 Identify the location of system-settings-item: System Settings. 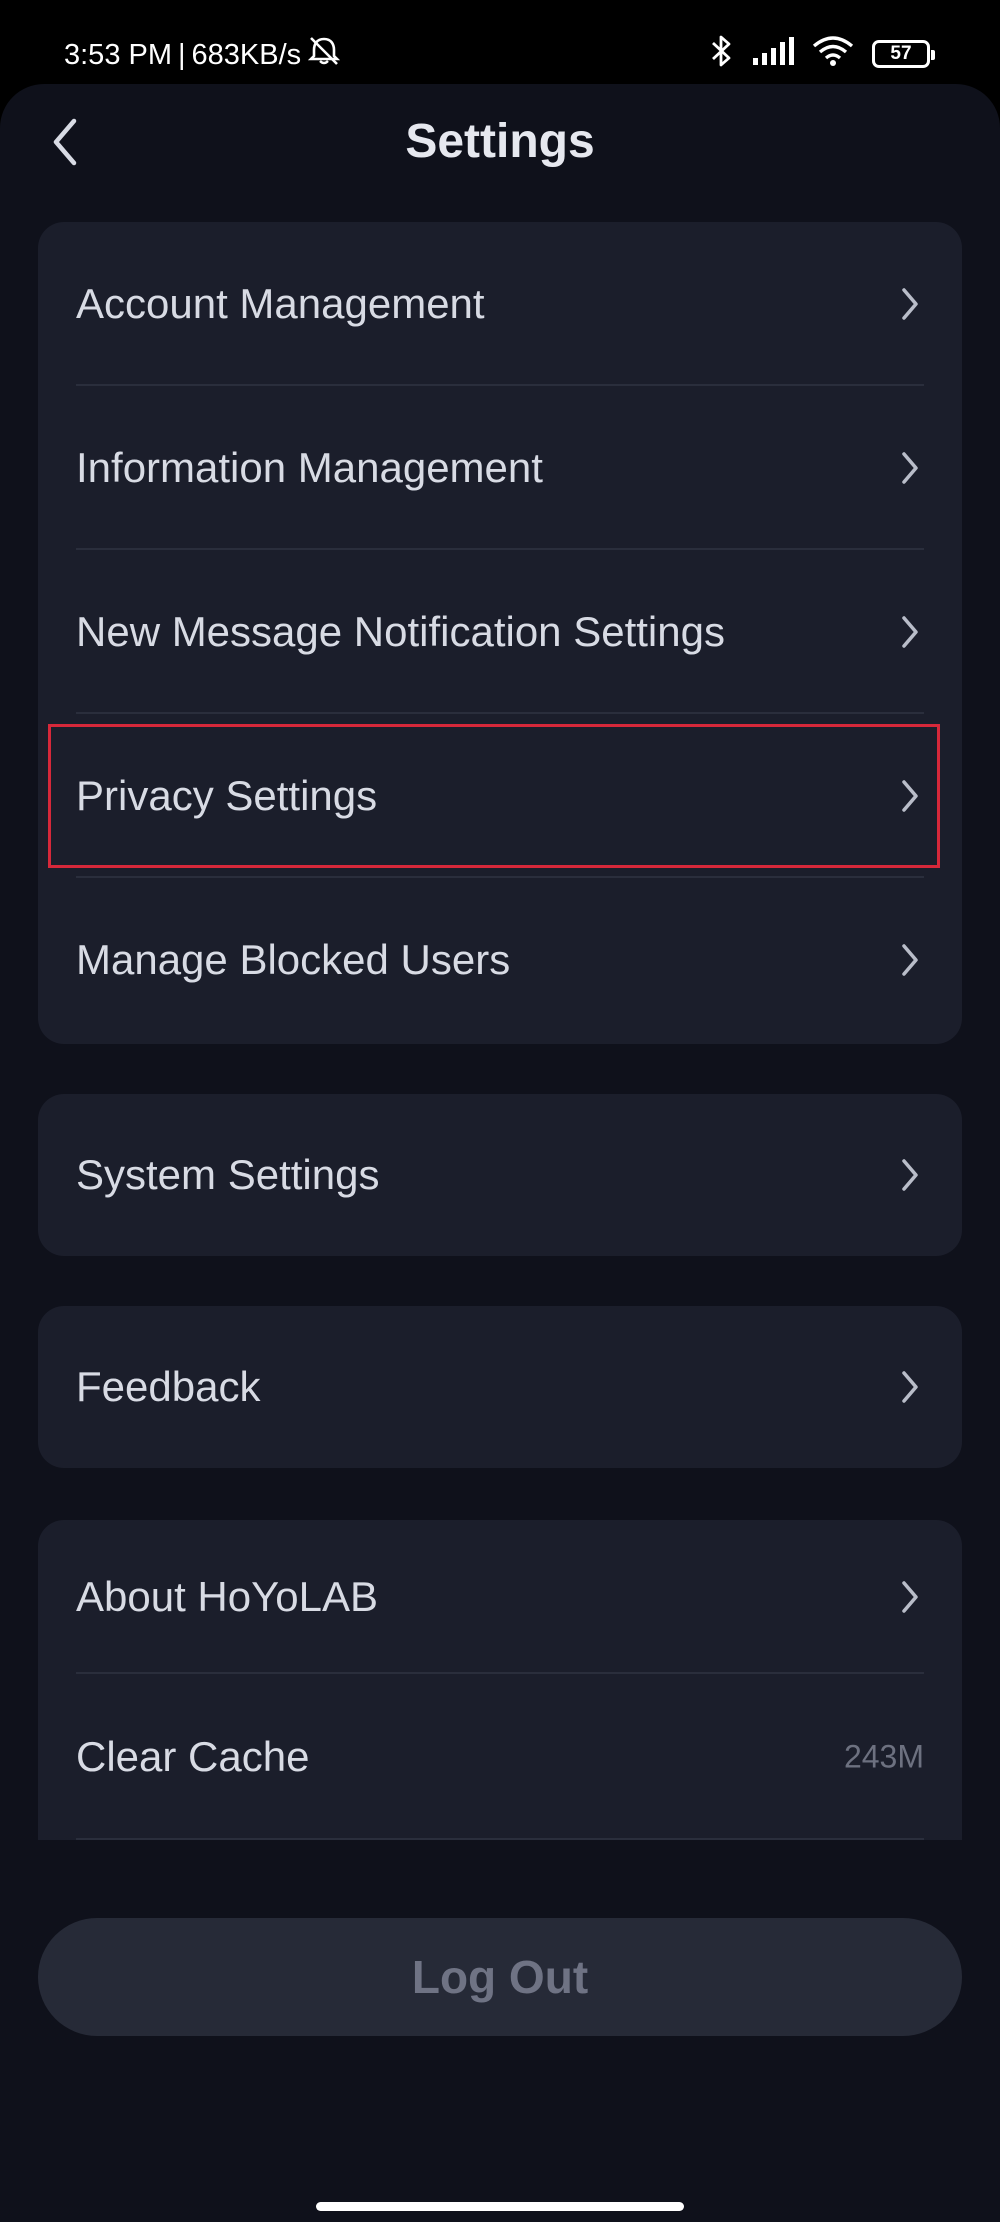
(500, 1175).